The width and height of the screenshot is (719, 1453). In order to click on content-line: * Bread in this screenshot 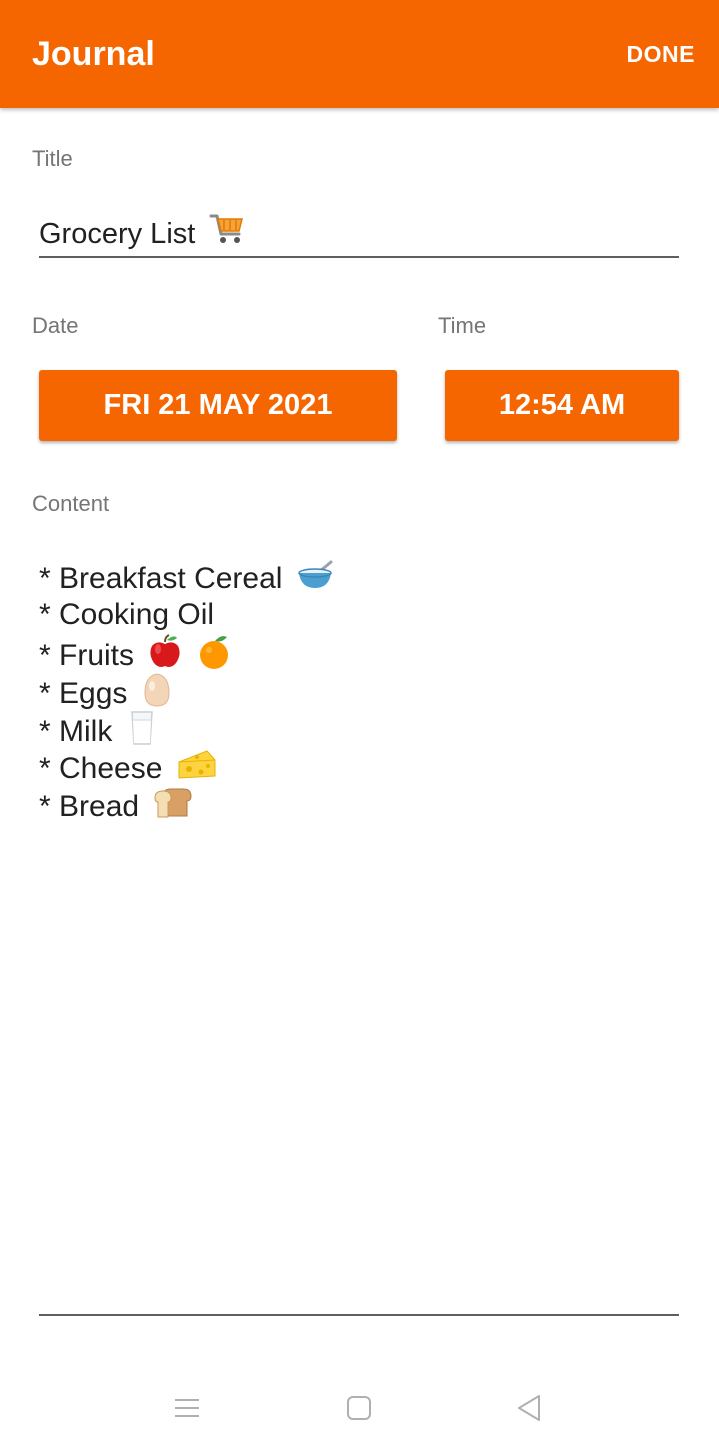, I will do `click(359, 805)`.